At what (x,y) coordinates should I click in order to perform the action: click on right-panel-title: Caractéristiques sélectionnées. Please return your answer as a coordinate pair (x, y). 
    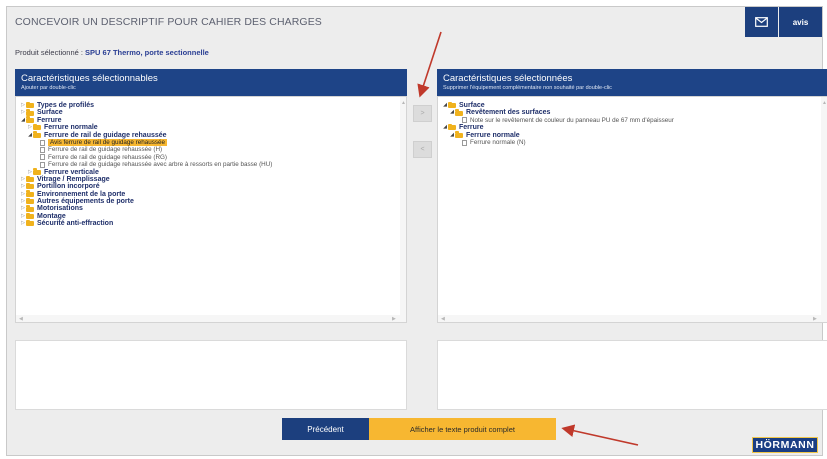
    Looking at the image, I should click on (508, 78).